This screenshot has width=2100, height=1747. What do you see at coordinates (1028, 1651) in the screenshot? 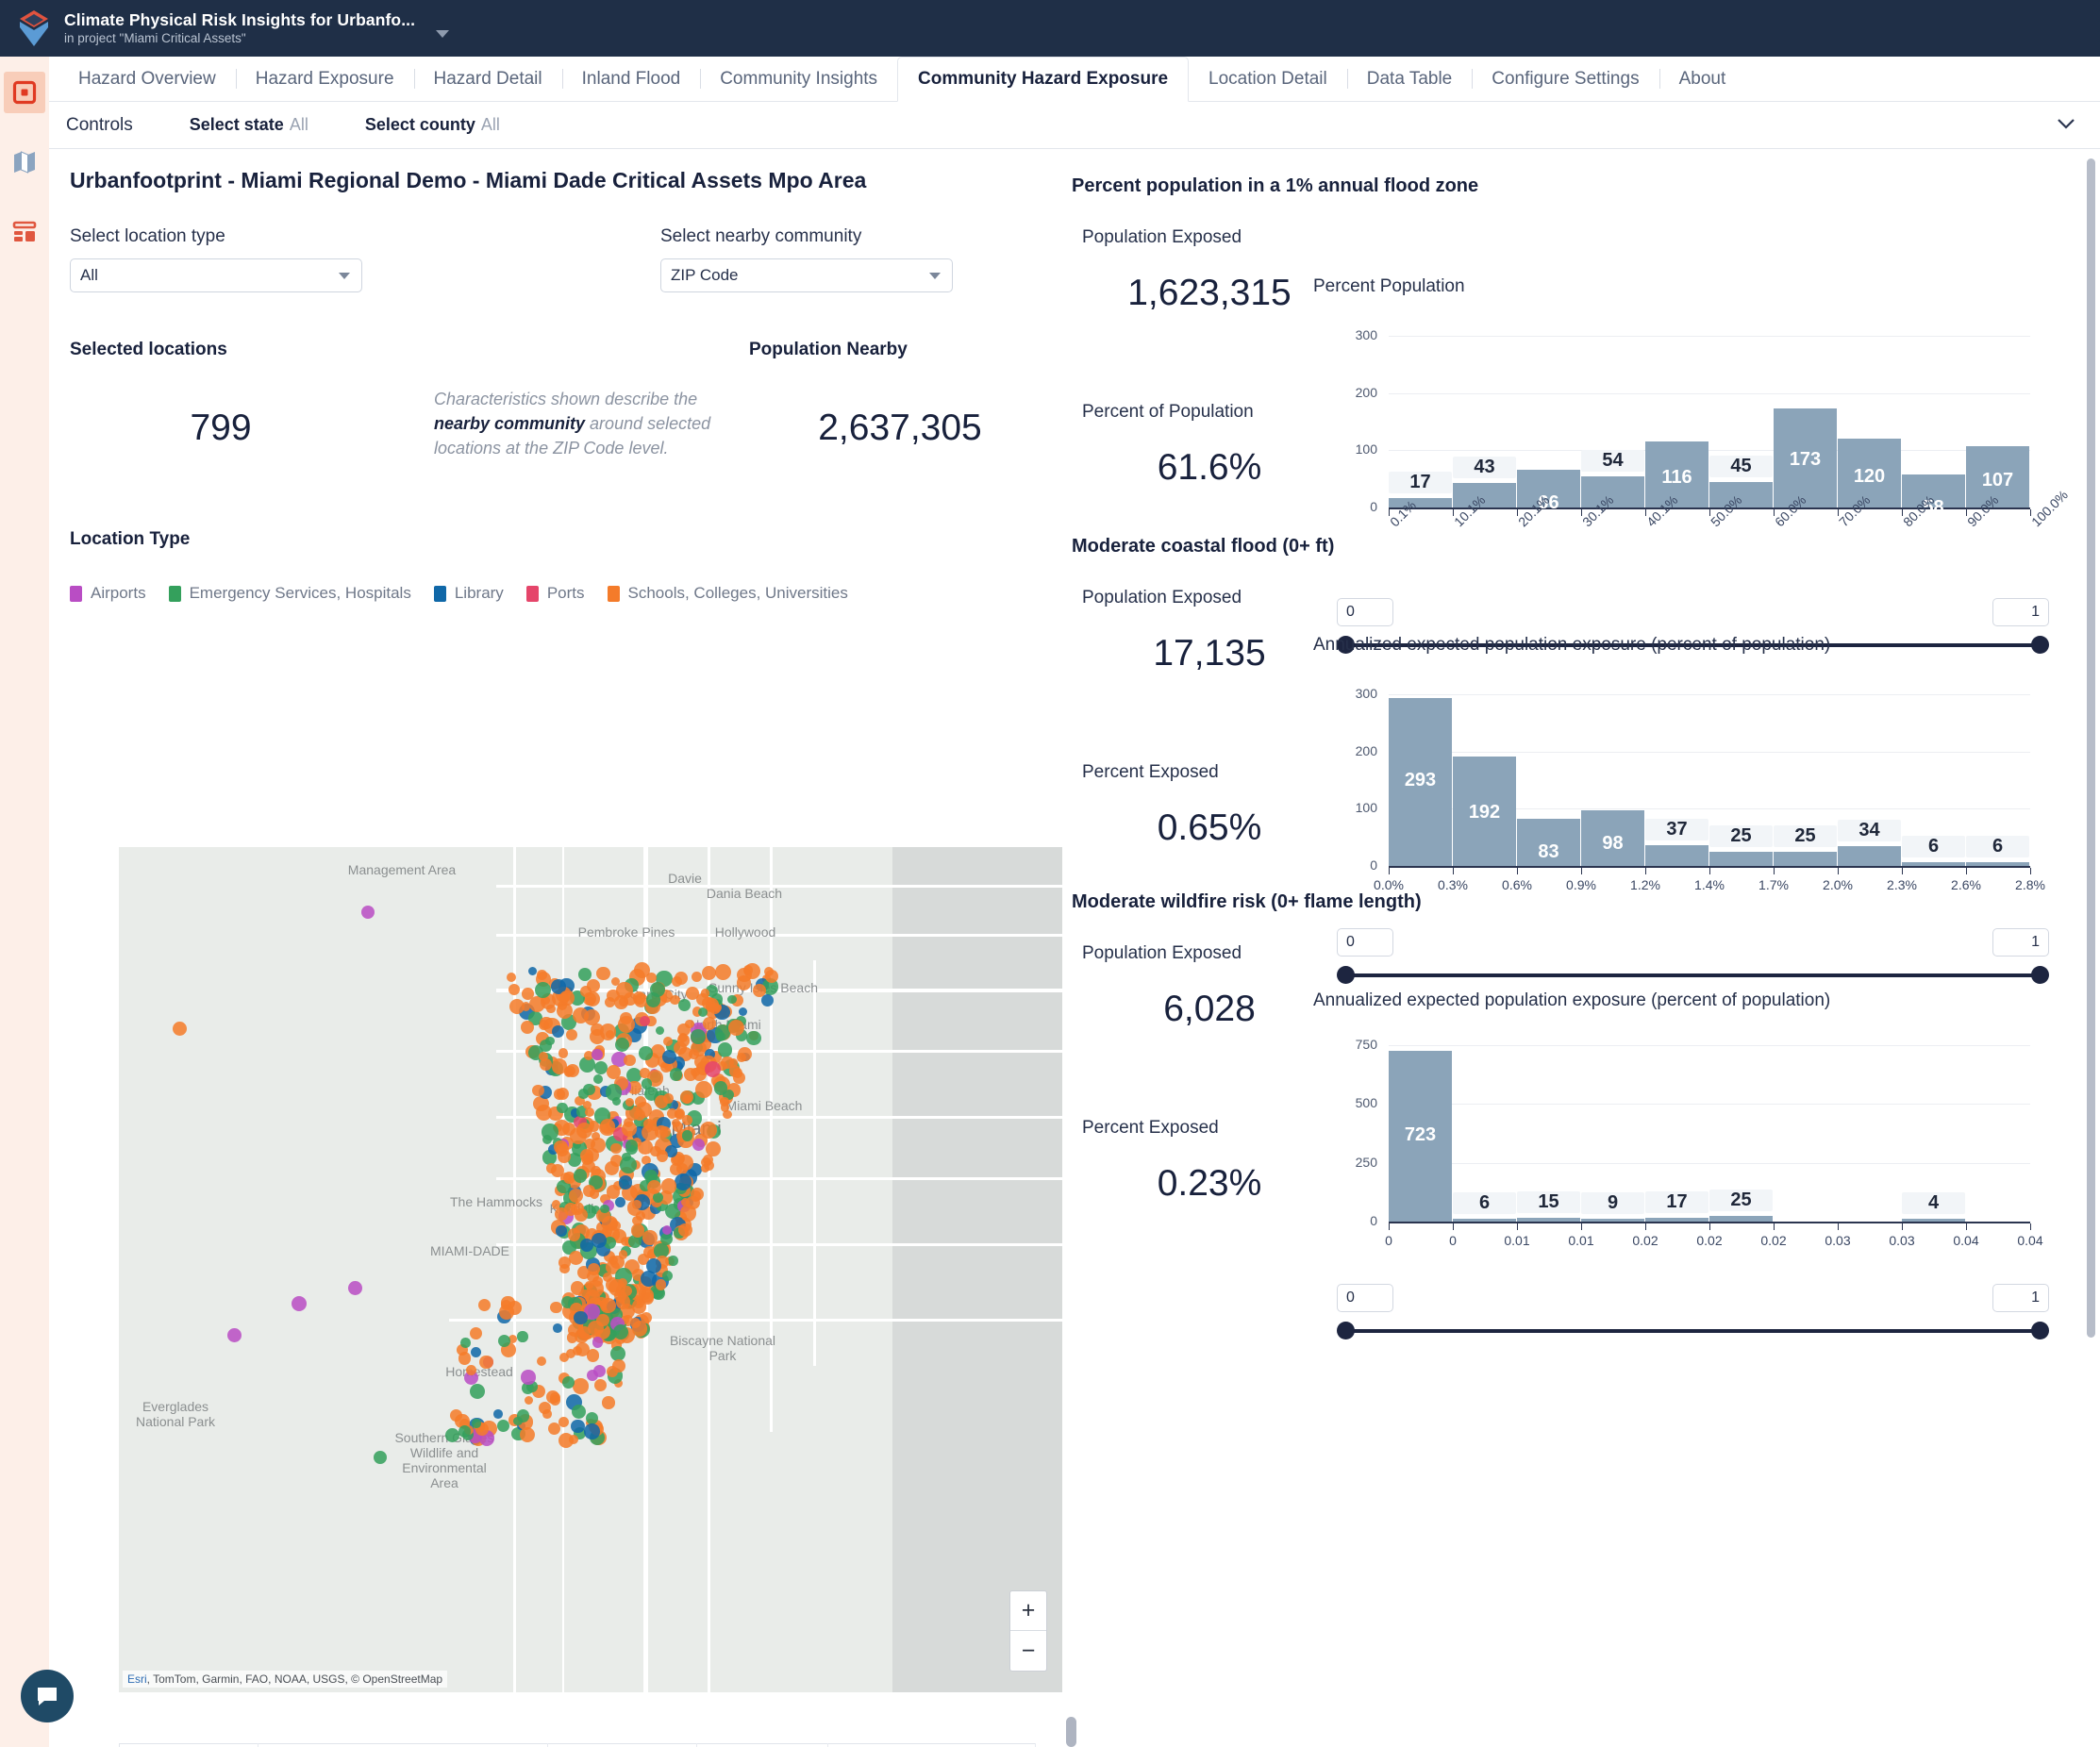
I see `map-zoom-out-button: −` at bounding box center [1028, 1651].